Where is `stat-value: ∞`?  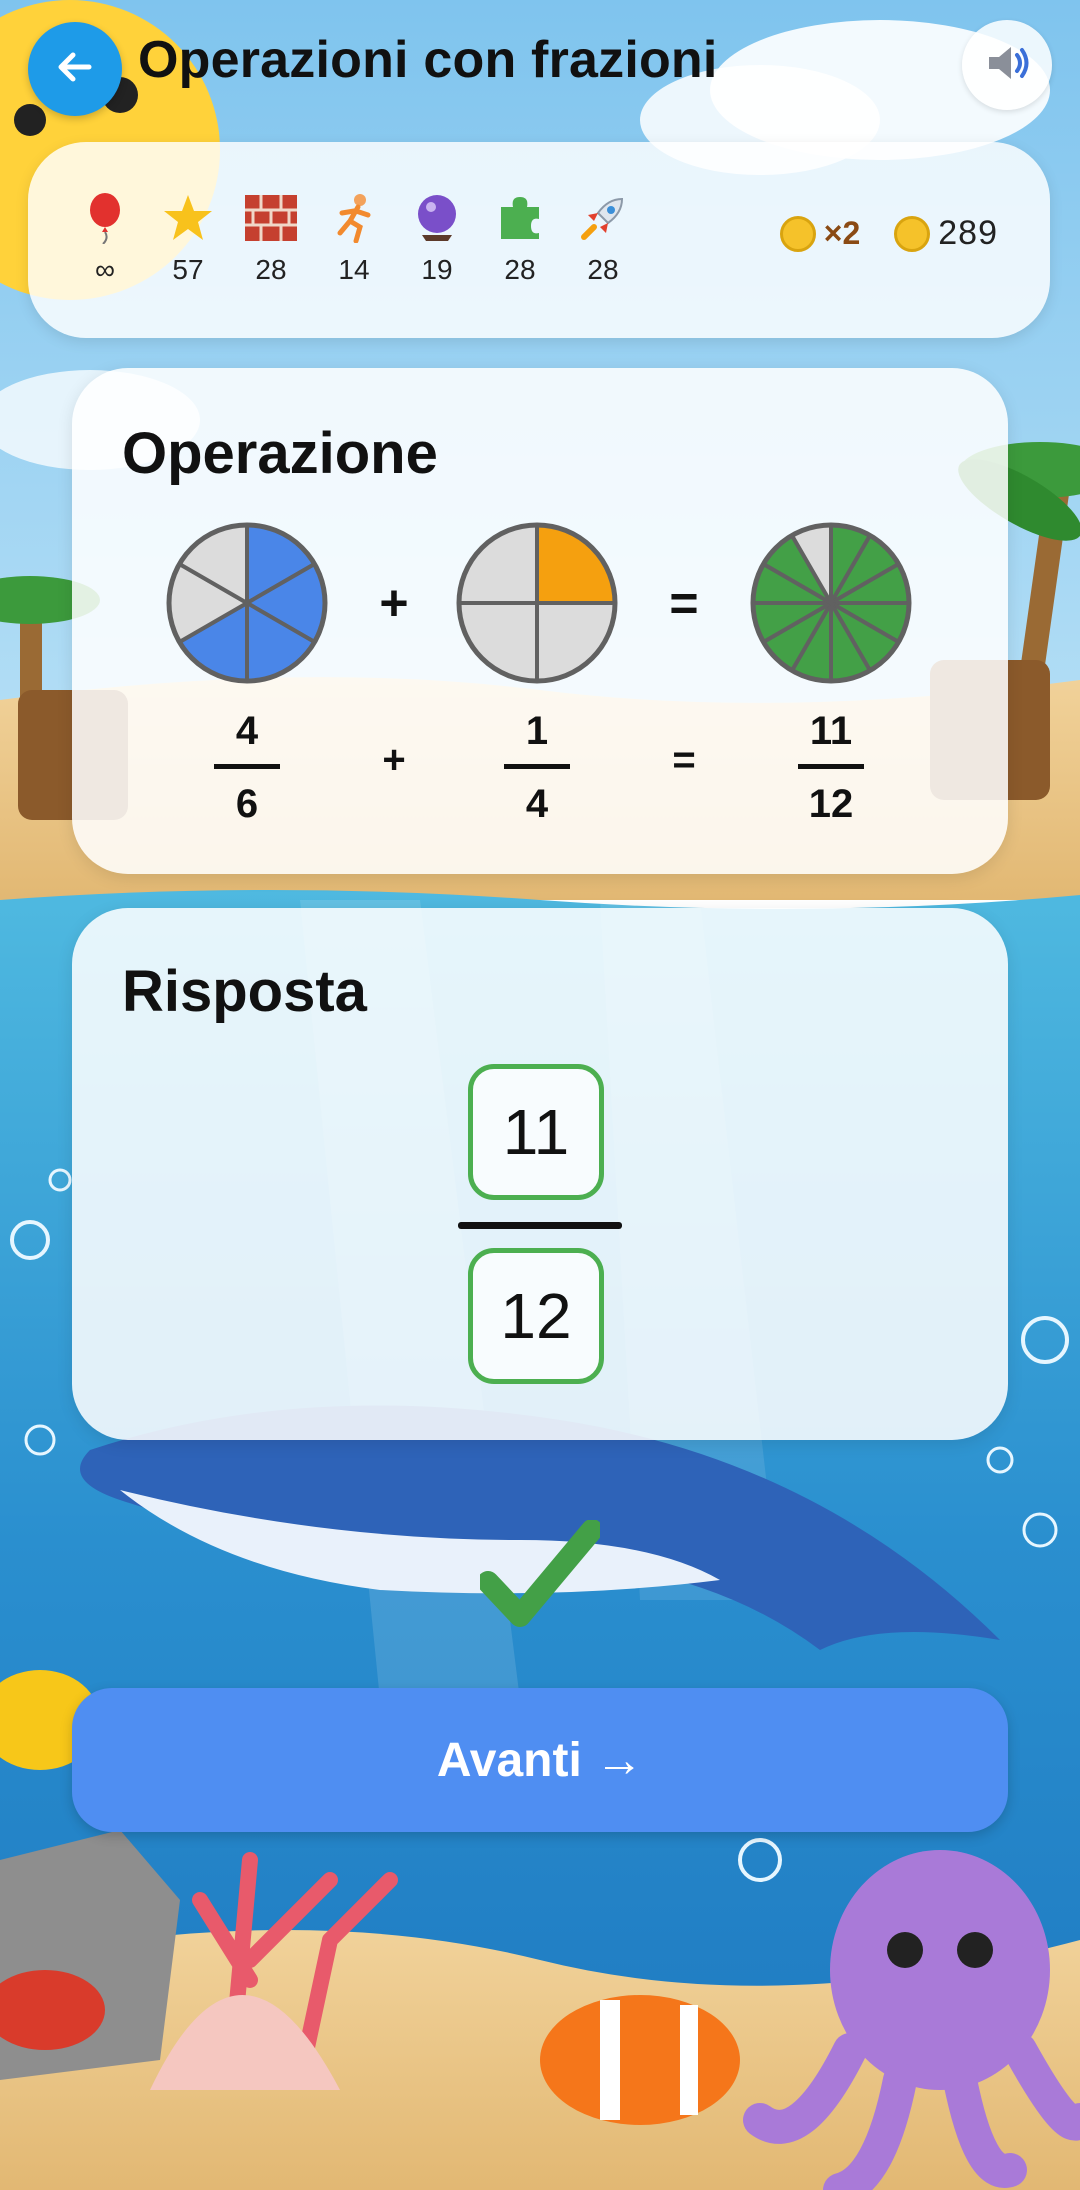
stat-value: ∞ is located at coordinates (105, 269).